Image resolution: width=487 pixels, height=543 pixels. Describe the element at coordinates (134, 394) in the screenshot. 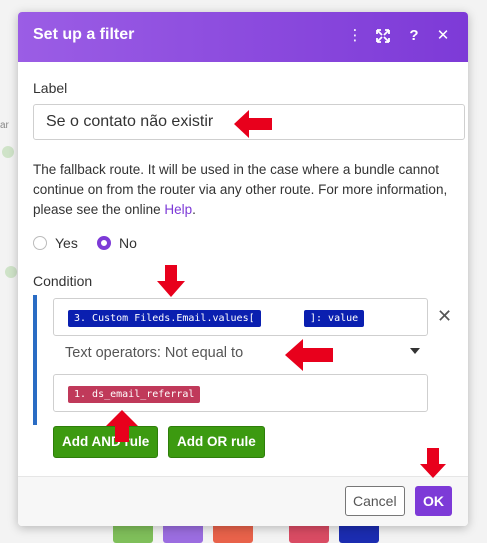

I see `variable-pill-ds-email-referral: 1. ds_email_referral` at that location.